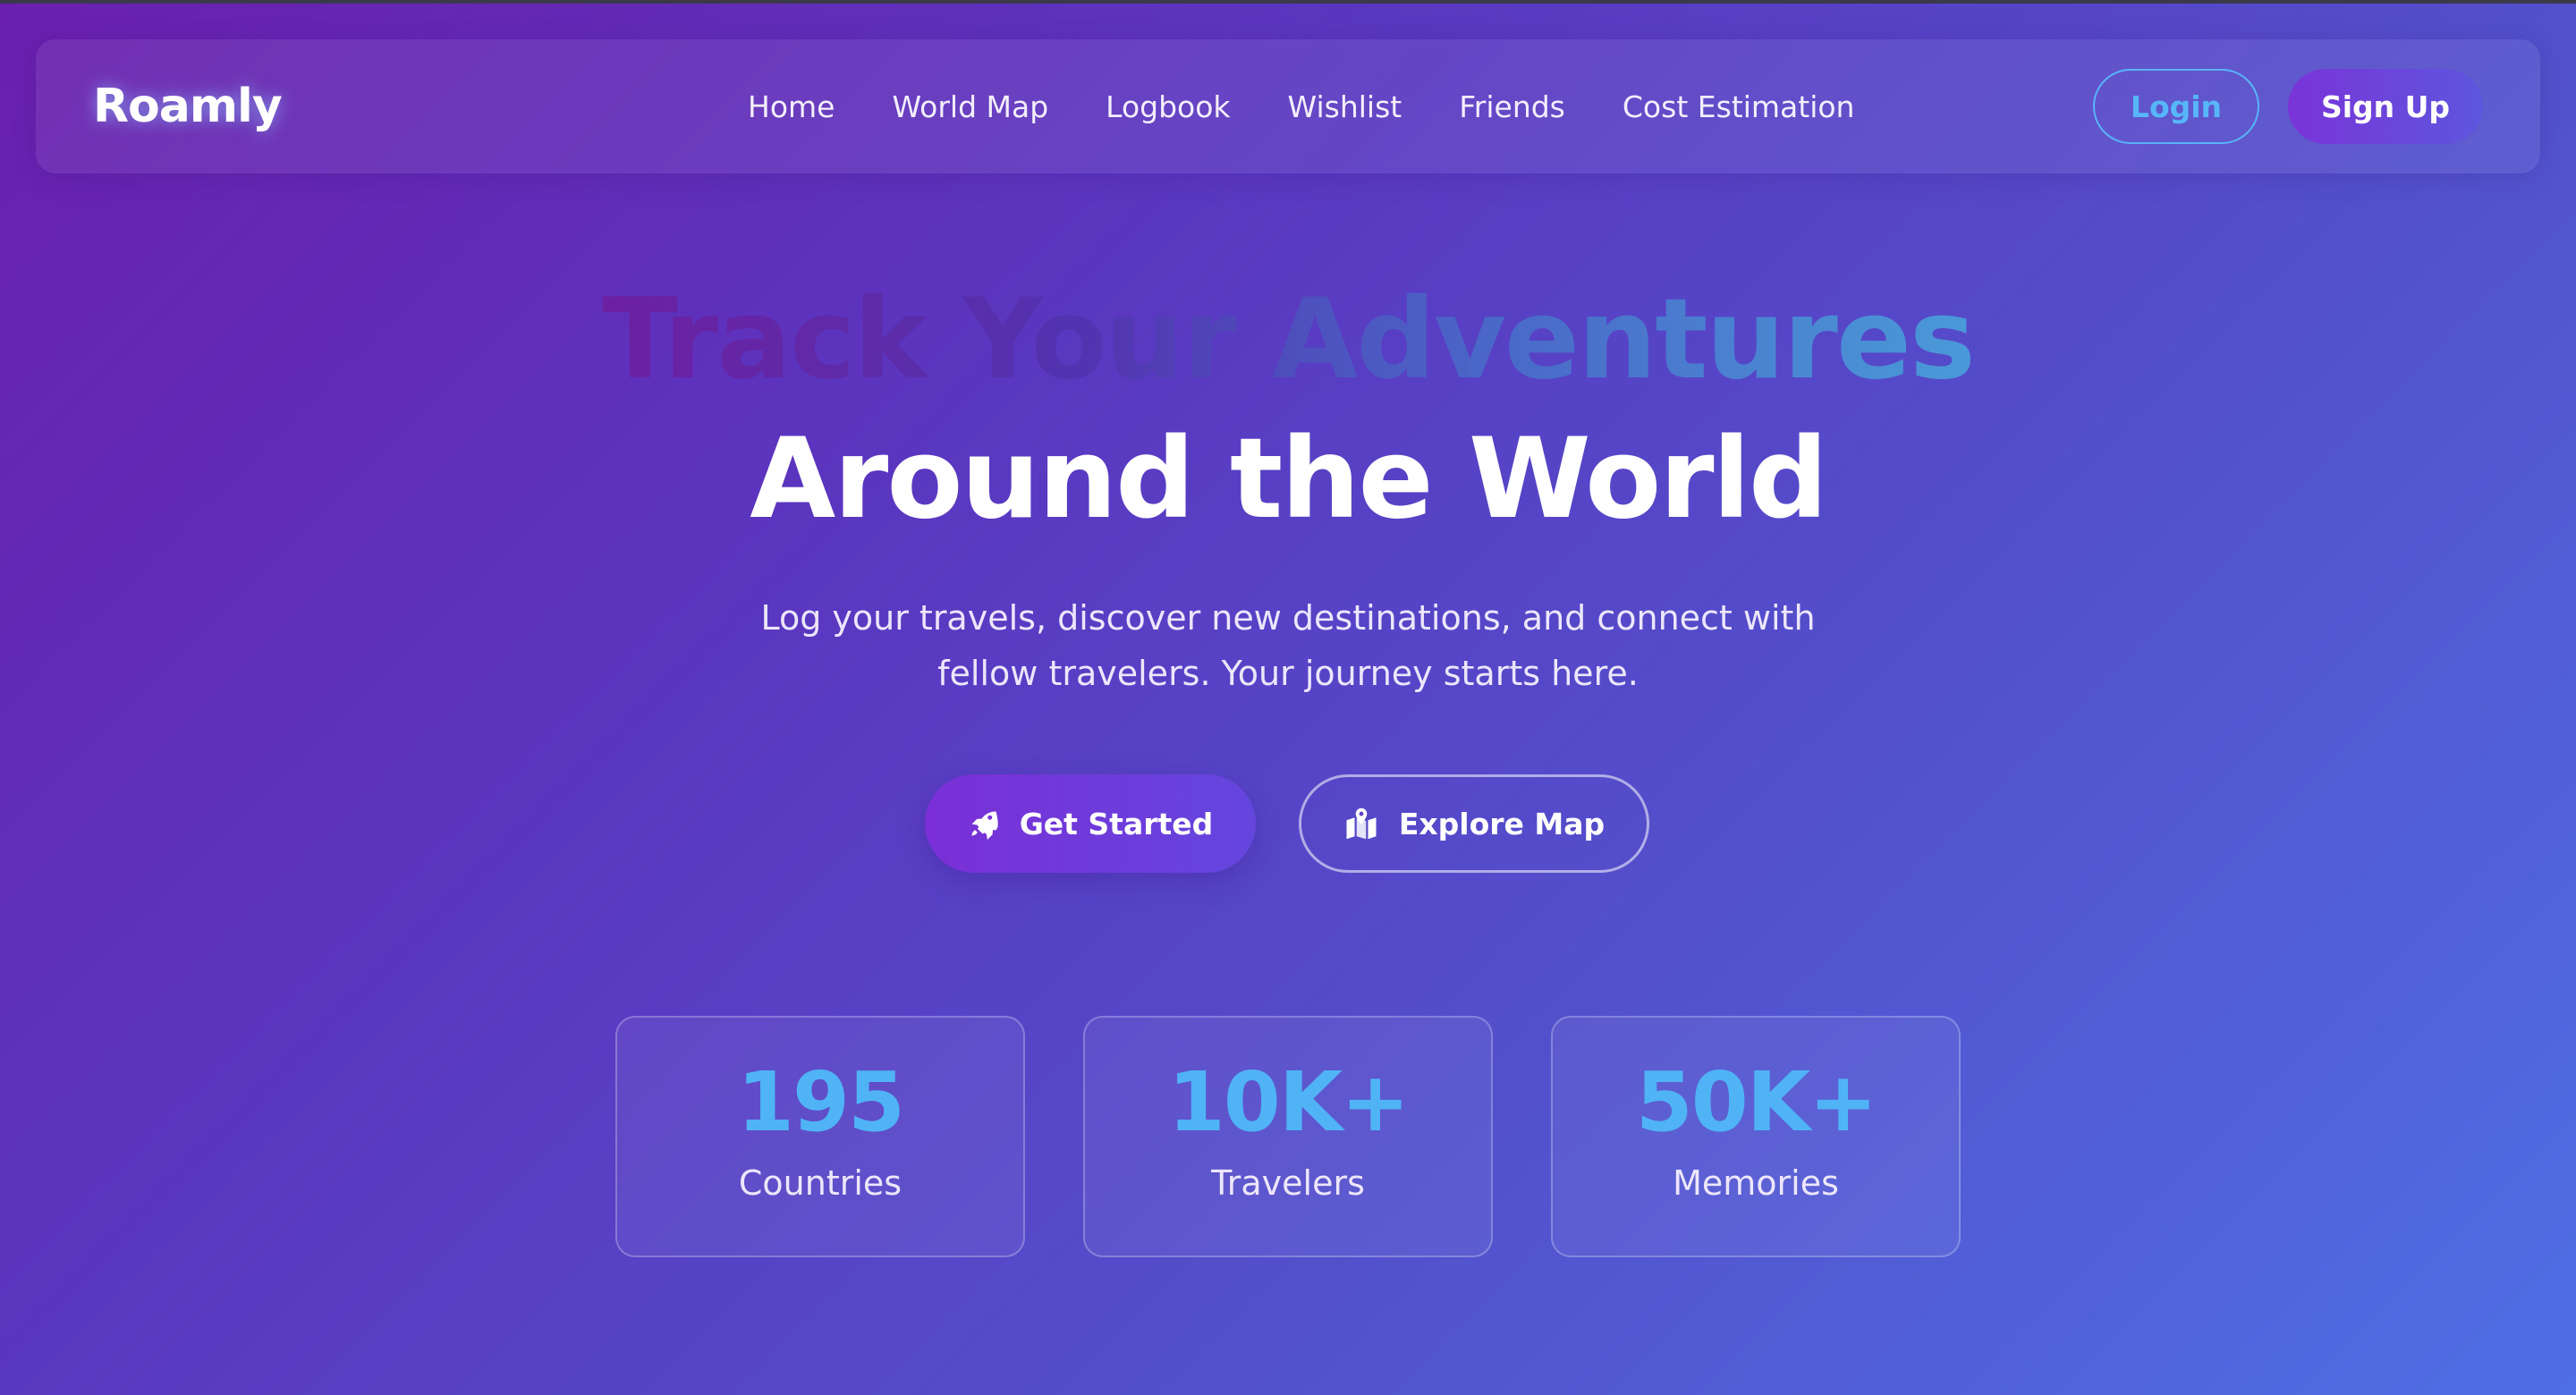 Image resolution: width=2576 pixels, height=1395 pixels. I want to click on explore-map-label: Explore Map, so click(1502, 823).